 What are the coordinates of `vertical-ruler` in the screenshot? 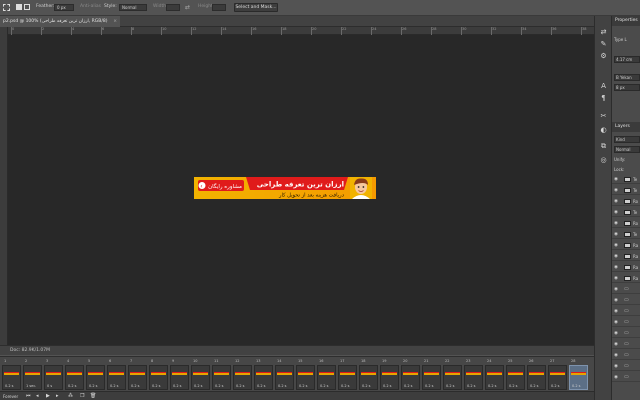 It's located at (4, 186).